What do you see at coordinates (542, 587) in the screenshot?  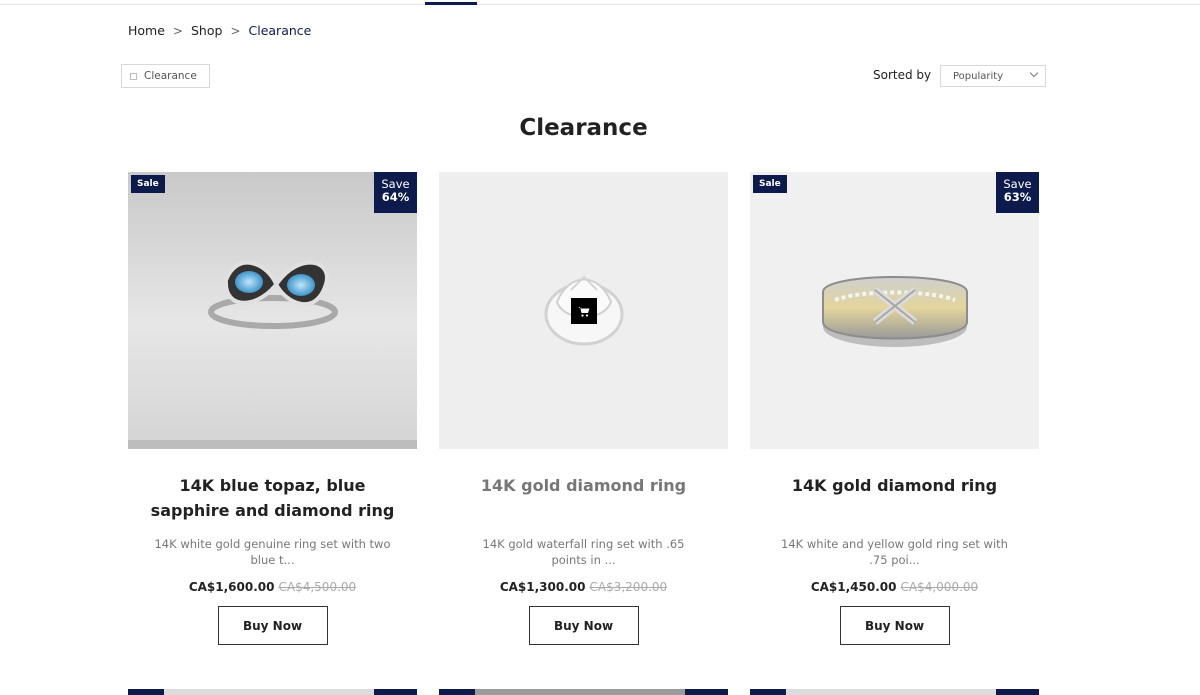 I see `product-price: CA$1,300.00` at bounding box center [542, 587].